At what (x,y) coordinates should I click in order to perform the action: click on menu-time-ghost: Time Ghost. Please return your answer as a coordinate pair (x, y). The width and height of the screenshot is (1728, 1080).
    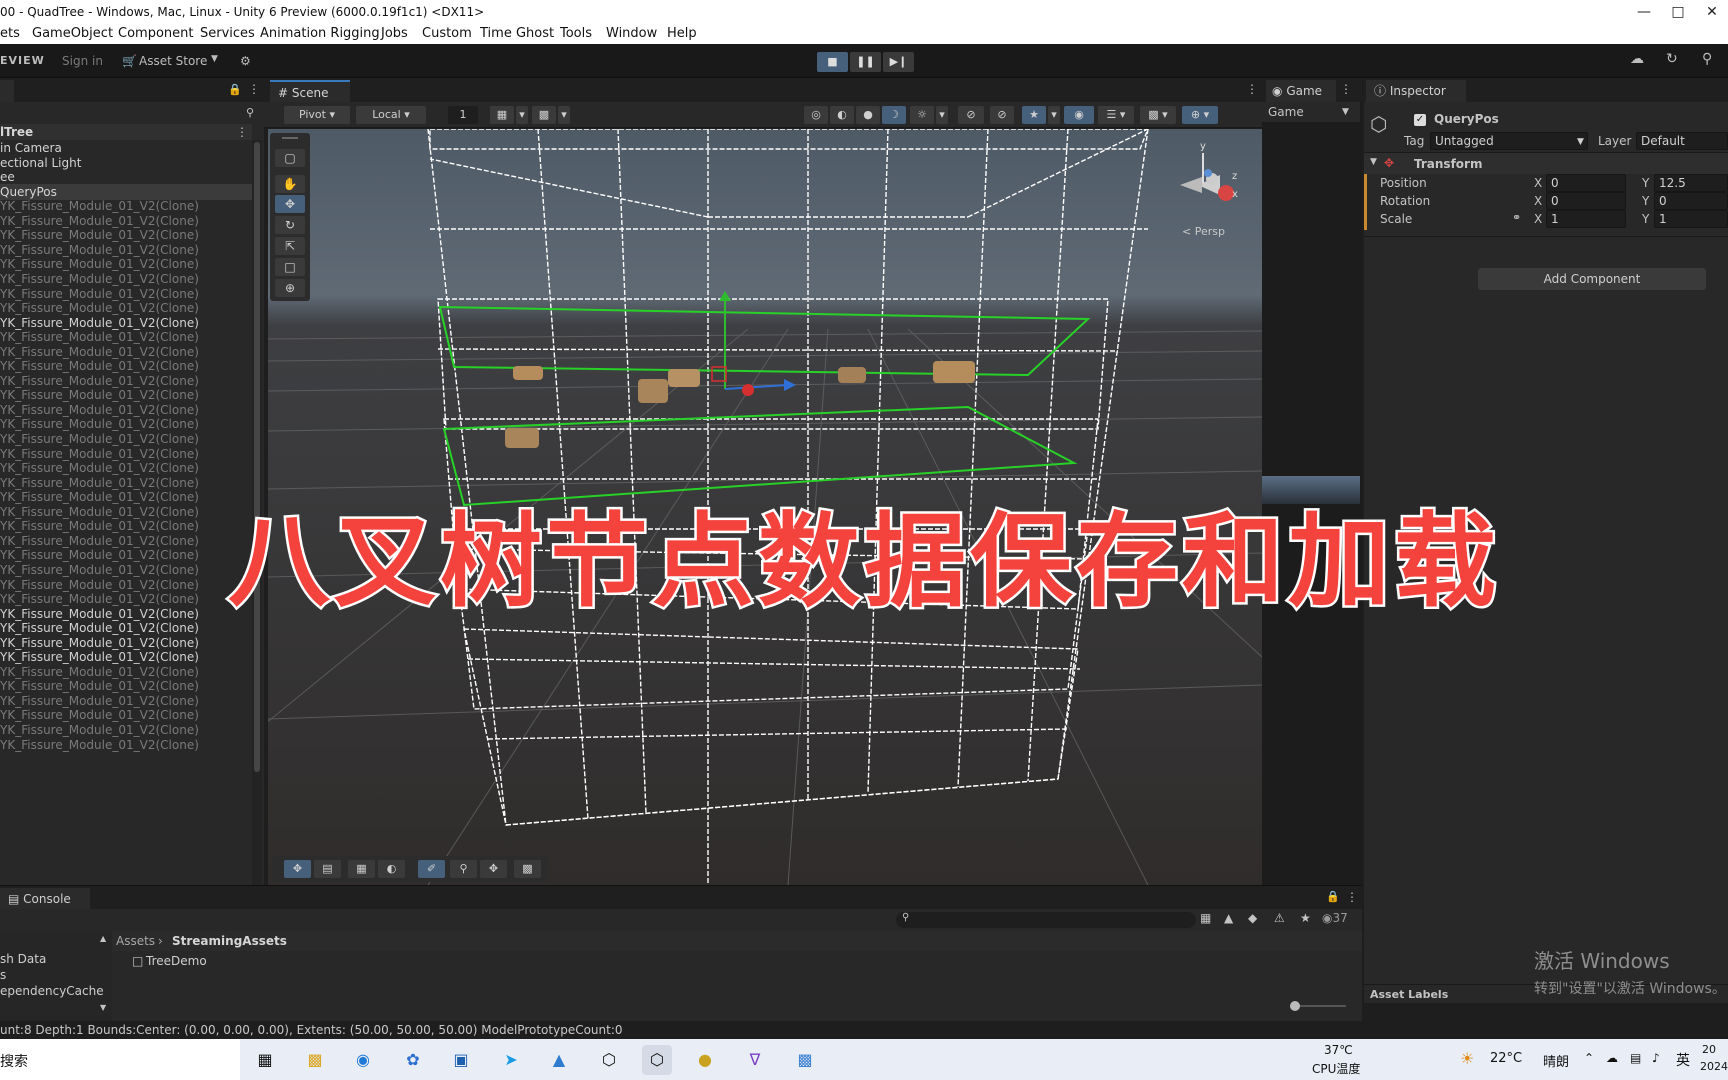
    Looking at the image, I should click on (517, 33).